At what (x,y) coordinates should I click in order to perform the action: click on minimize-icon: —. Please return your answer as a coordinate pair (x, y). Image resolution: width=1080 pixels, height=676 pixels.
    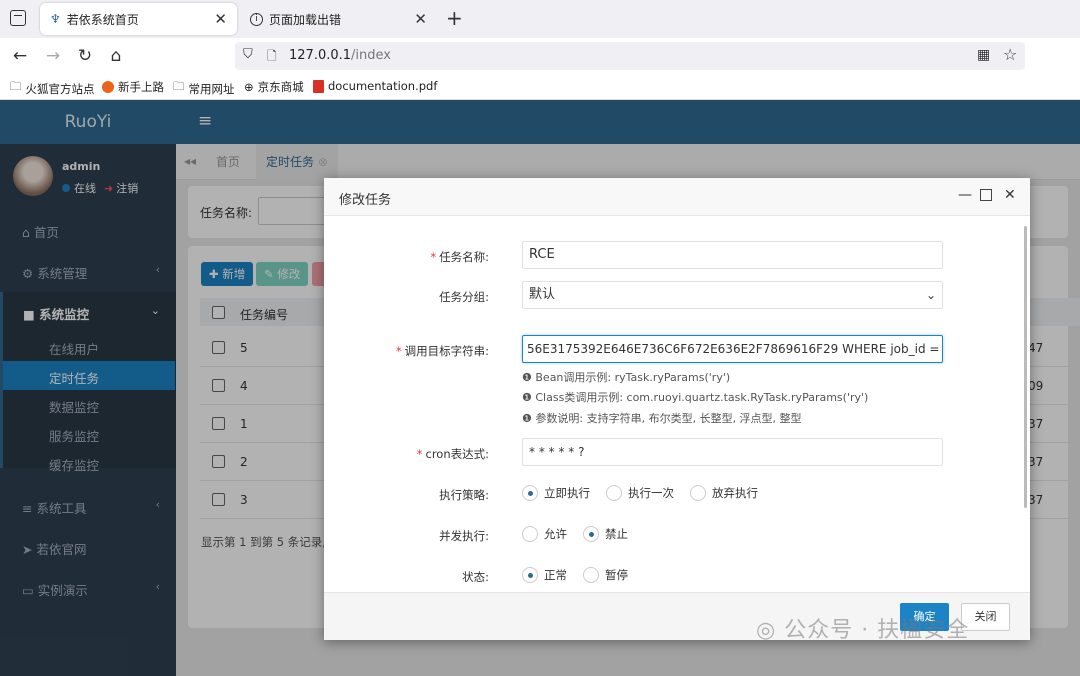
    Looking at the image, I should click on (965, 195).